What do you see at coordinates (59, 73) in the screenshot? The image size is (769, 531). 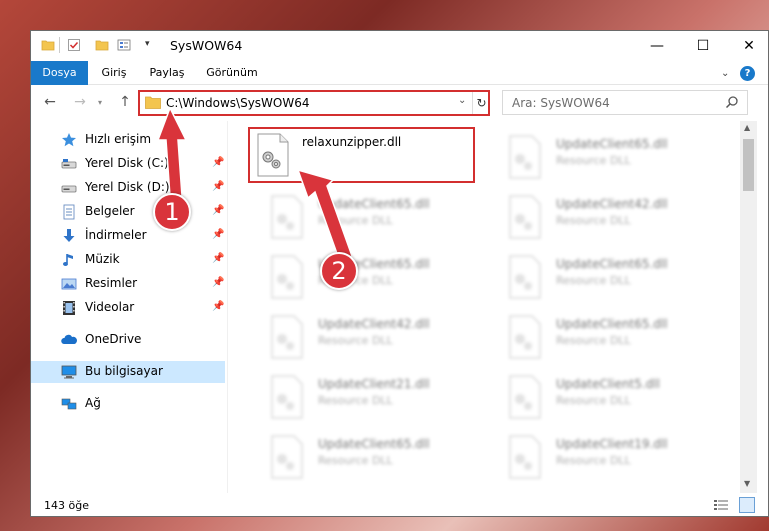 I see `tab-file: Dosya` at bounding box center [59, 73].